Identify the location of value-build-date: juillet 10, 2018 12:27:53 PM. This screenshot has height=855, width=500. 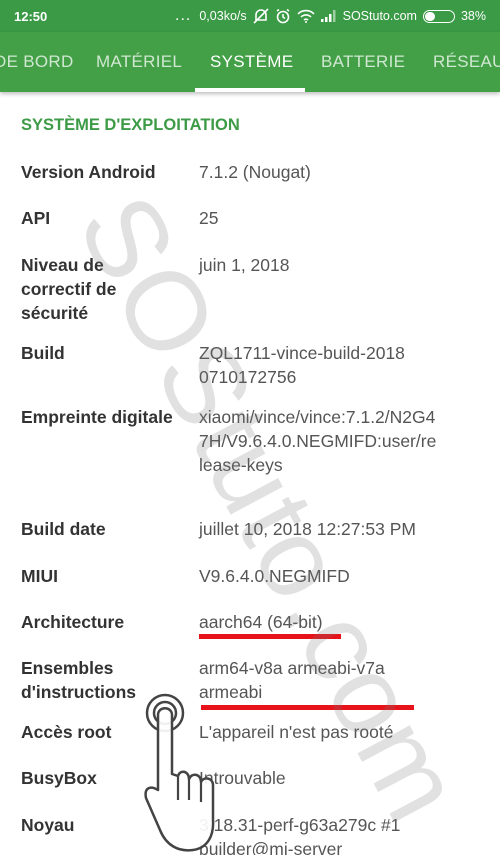
(307, 529).